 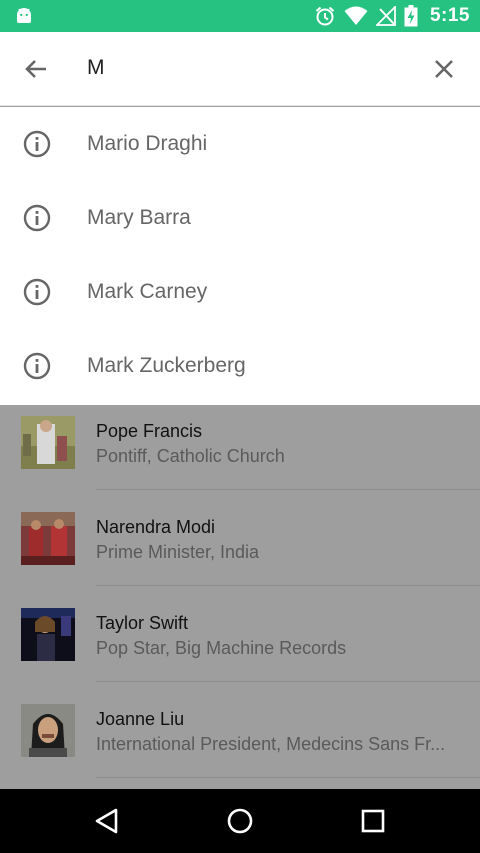 What do you see at coordinates (221, 648) in the screenshot?
I see `result-subtitle: Pop Star, Big Machine Records` at bounding box center [221, 648].